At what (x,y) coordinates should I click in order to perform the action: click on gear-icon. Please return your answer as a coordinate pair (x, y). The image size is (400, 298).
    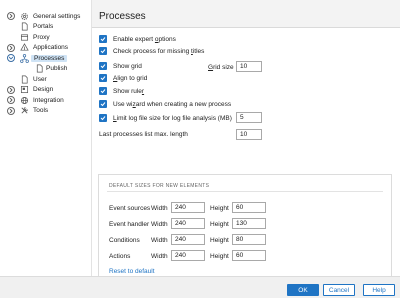
    Looking at the image, I should click on (24, 16).